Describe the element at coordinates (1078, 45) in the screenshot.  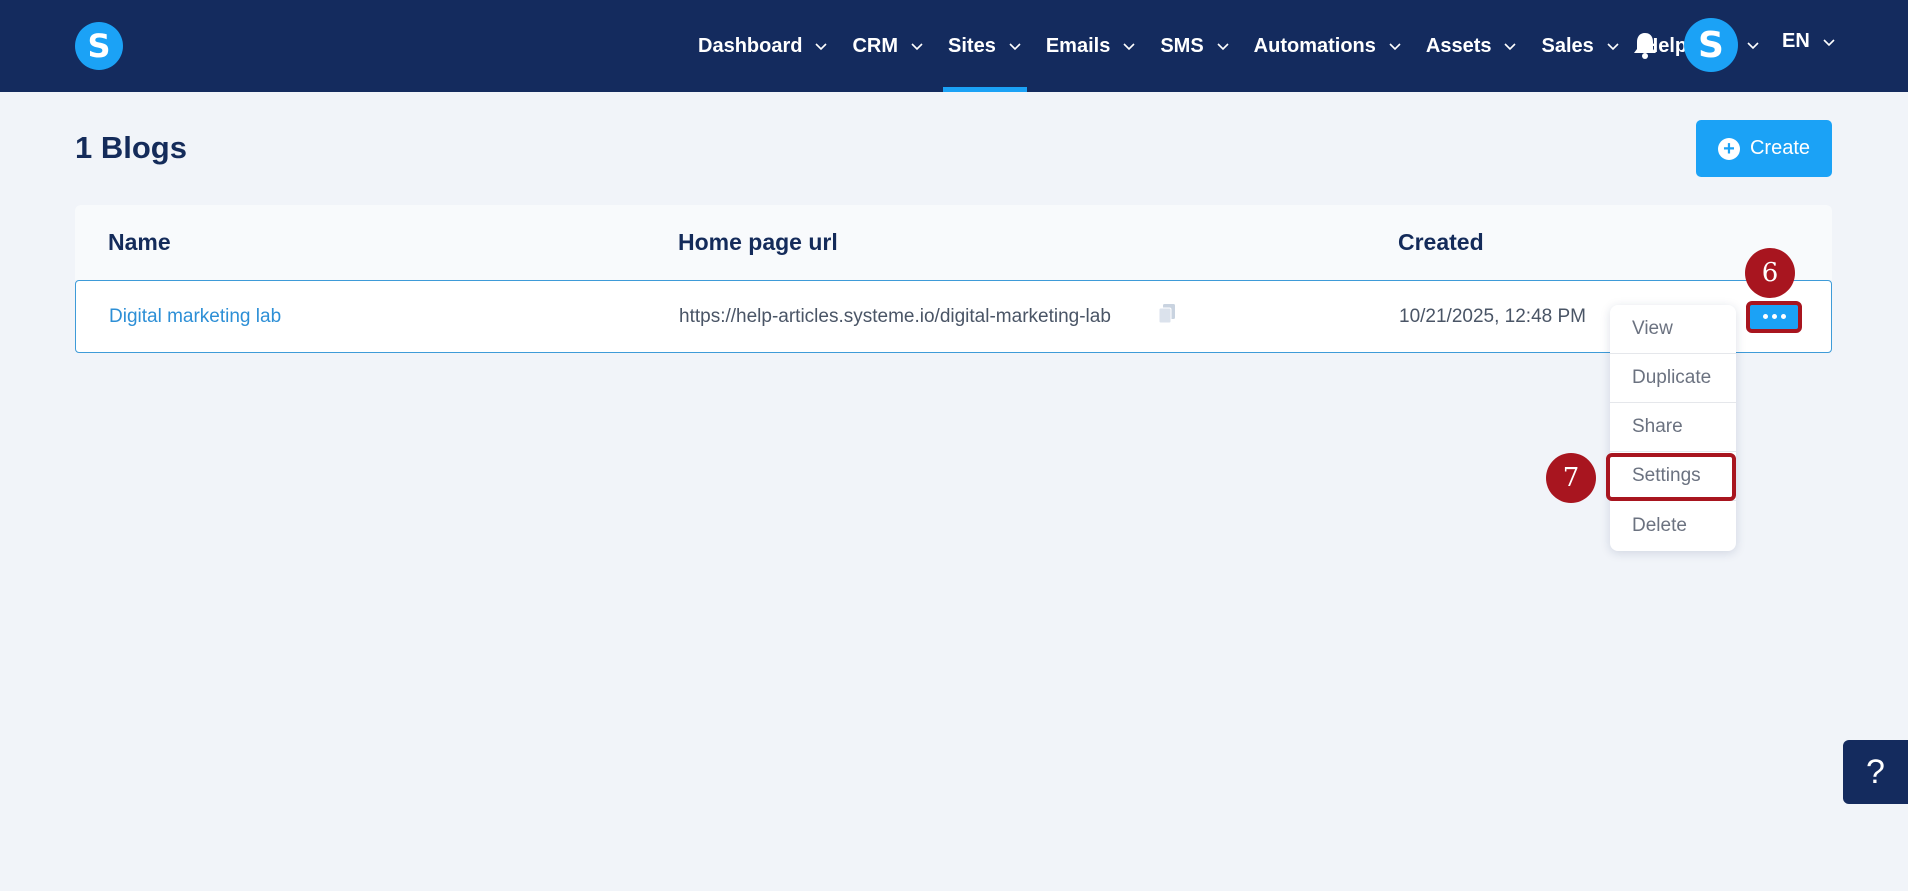
I see `nav-emails-label: Emails` at that location.